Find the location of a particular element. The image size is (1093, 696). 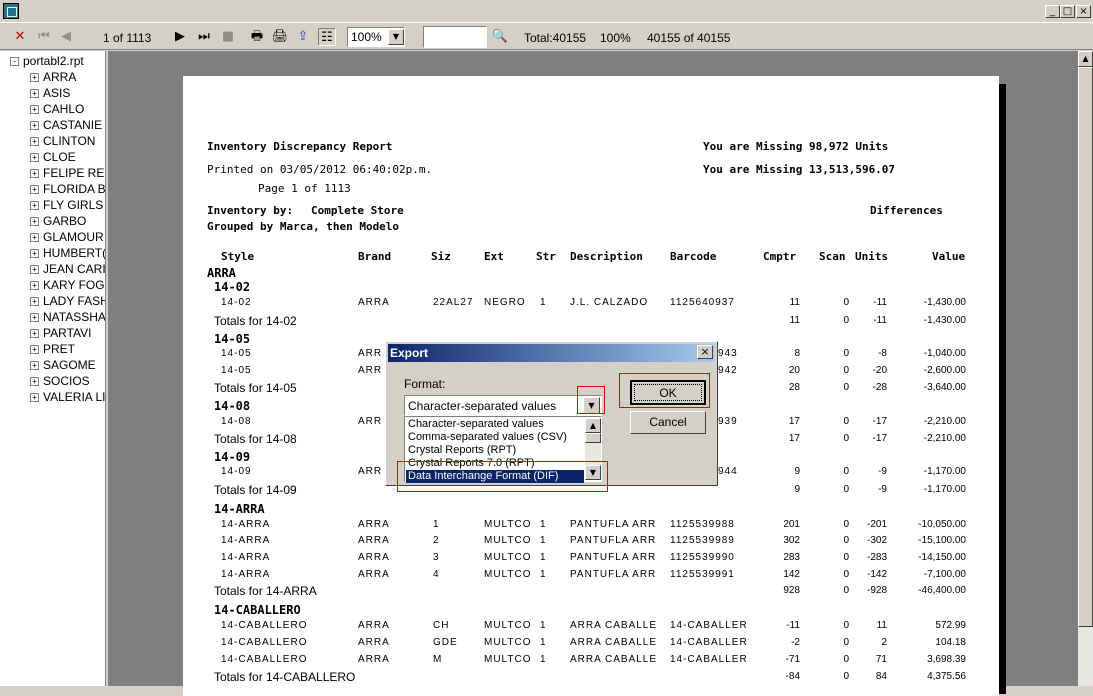

tree-item: + PARTAVI is located at coordinates (60, 333).